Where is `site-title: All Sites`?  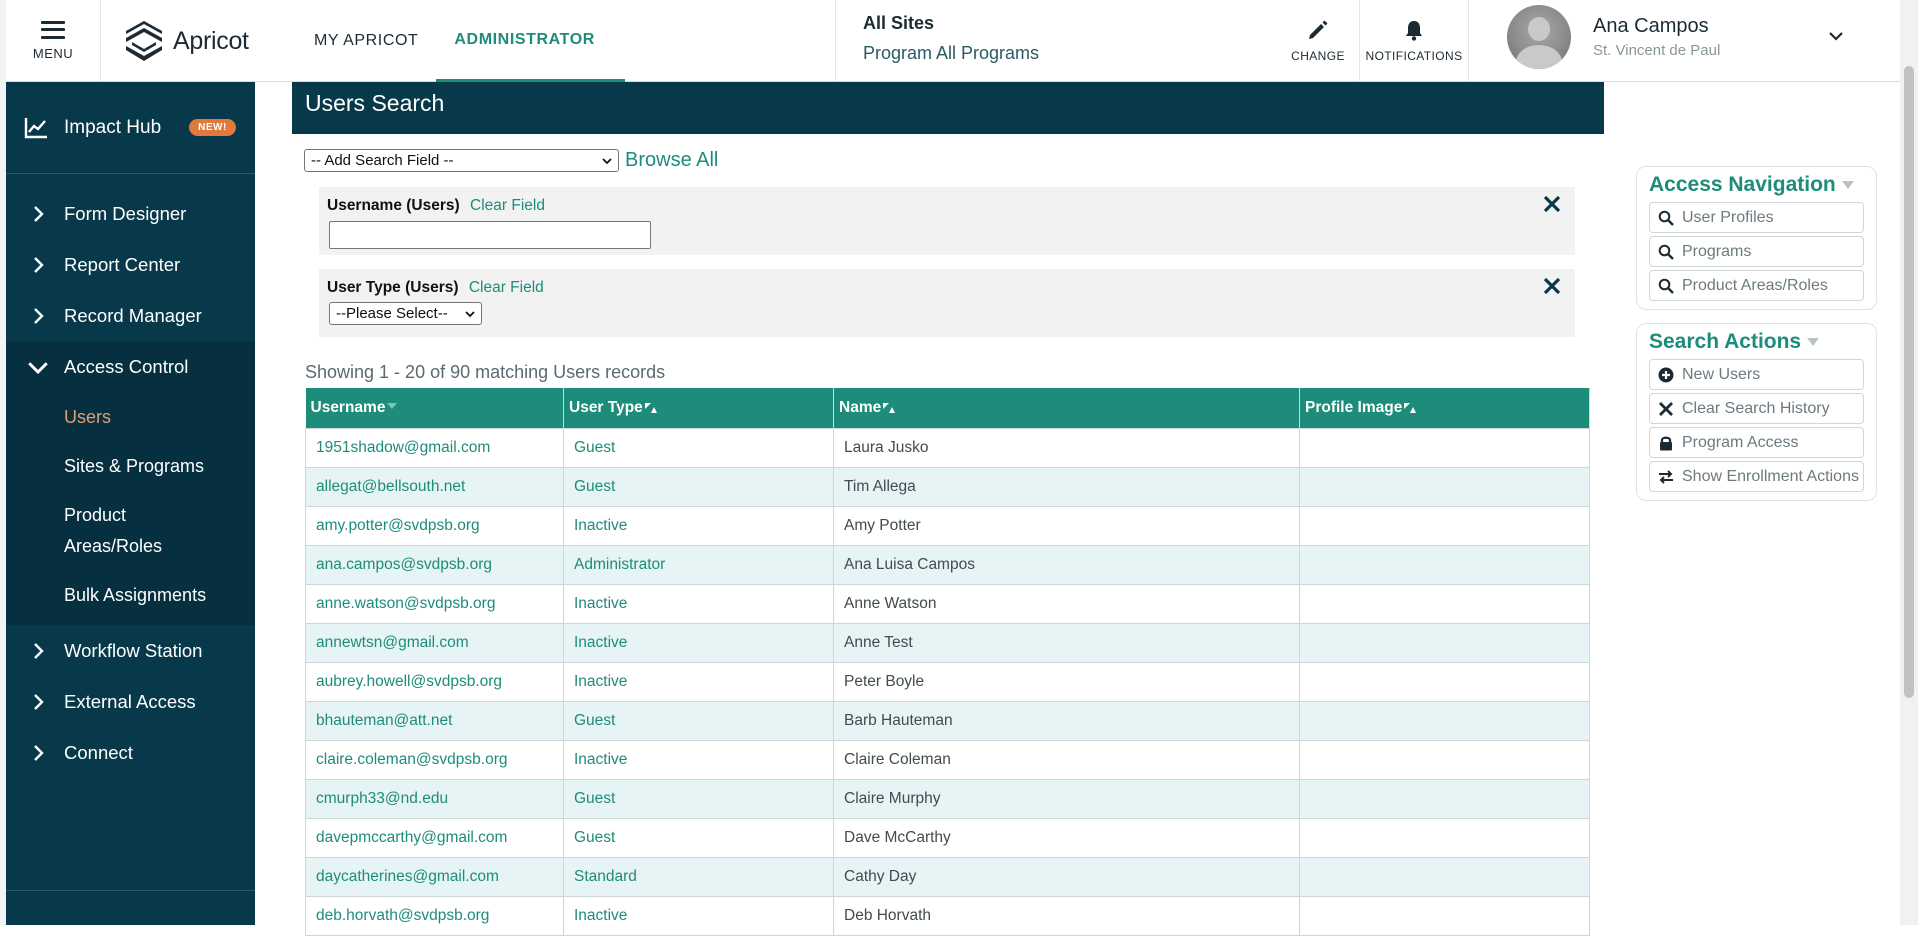
site-title: All Sites is located at coordinates (899, 23).